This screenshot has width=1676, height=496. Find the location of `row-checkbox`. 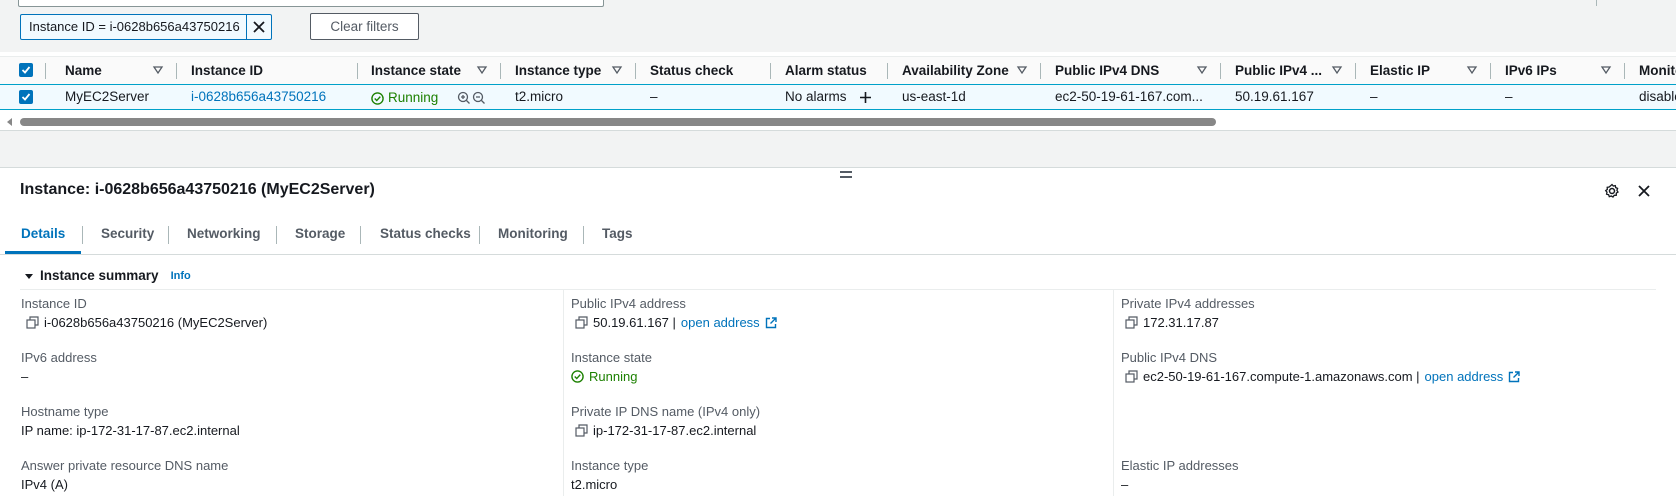

row-checkbox is located at coordinates (26, 97).